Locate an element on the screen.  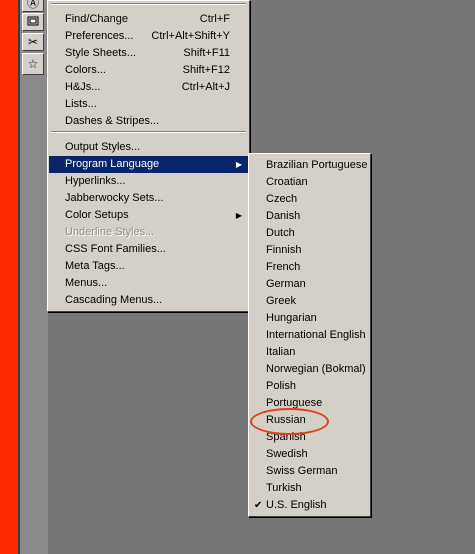
language-item-label: Polish is located at coordinates (281, 386).